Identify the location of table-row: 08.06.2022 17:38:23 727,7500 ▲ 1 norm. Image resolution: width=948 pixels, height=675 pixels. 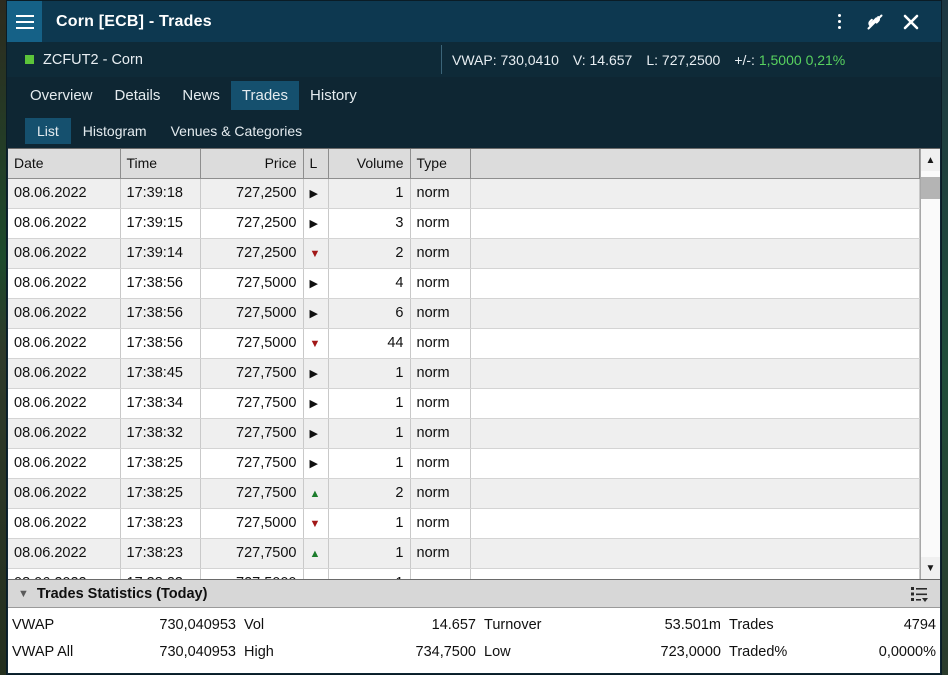
(464, 553).